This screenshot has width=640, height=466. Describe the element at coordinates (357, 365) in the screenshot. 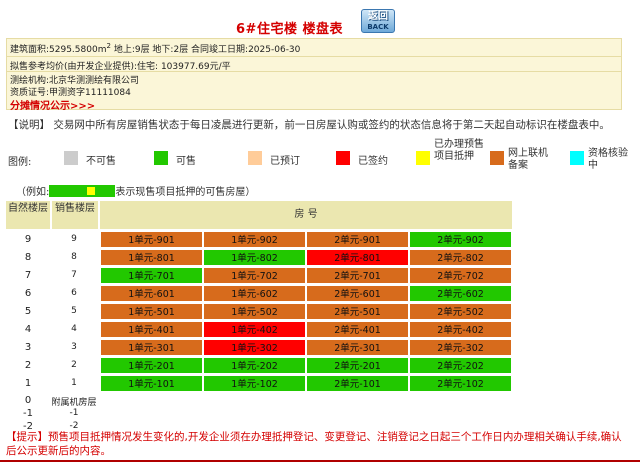

I see `room-cell: 2单元-201` at that location.